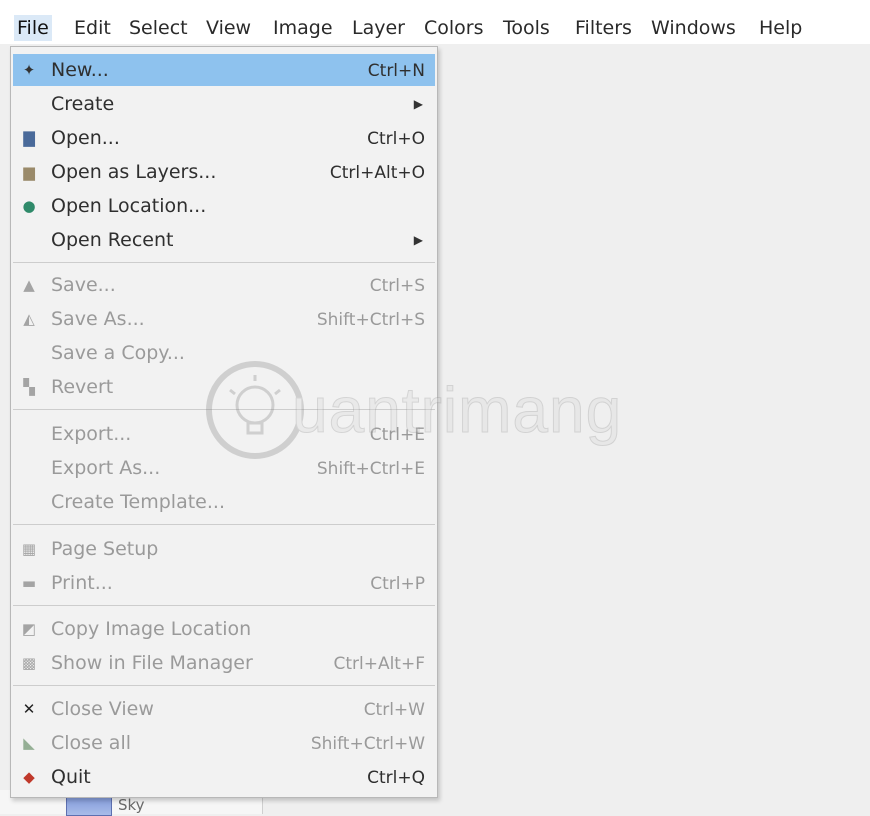 This screenshot has width=870, height=816. Describe the element at coordinates (158, 28) in the screenshot. I see `menu-select: Select` at that location.